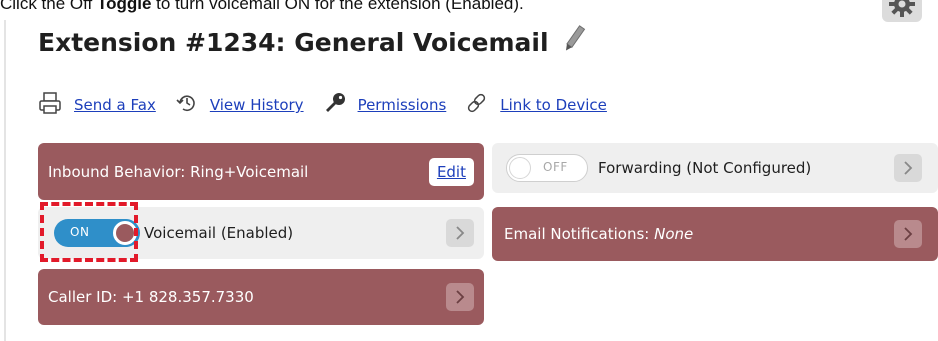  What do you see at coordinates (460, 297) in the screenshot?
I see `caller-id-chevron-right-icon` at bounding box center [460, 297].